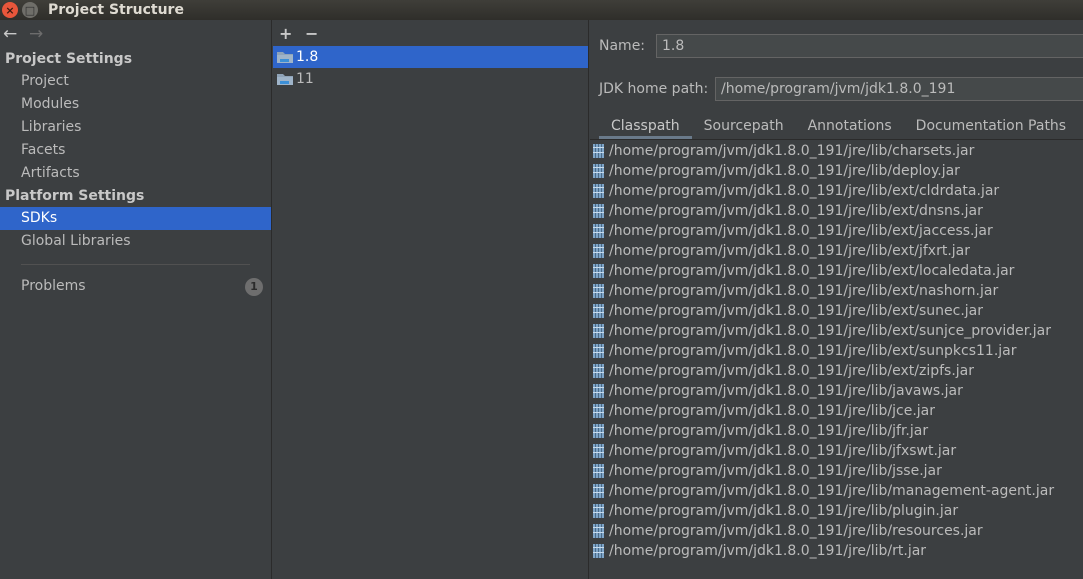 The image size is (1083, 579). What do you see at coordinates (744, 127) in the screenshot?
I see `tab-sourcepath: Sourcepath` at bounding box center [744, 127].